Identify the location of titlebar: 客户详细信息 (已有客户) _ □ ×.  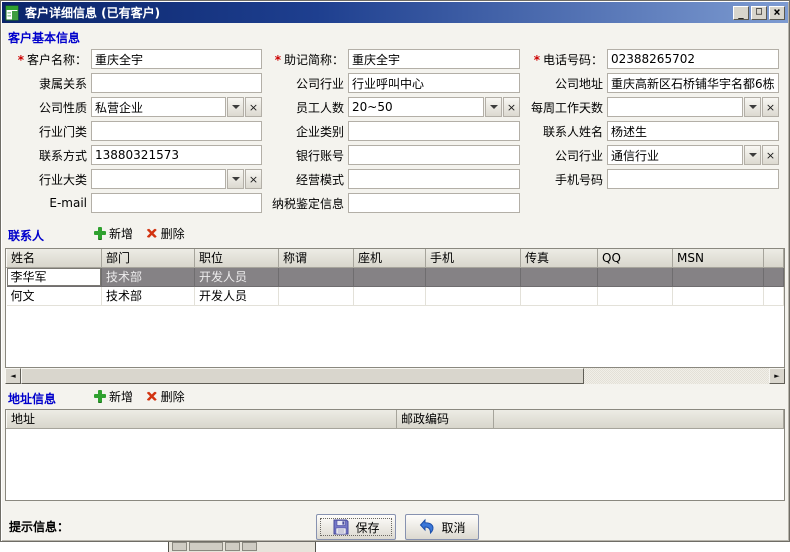
(395, 12).